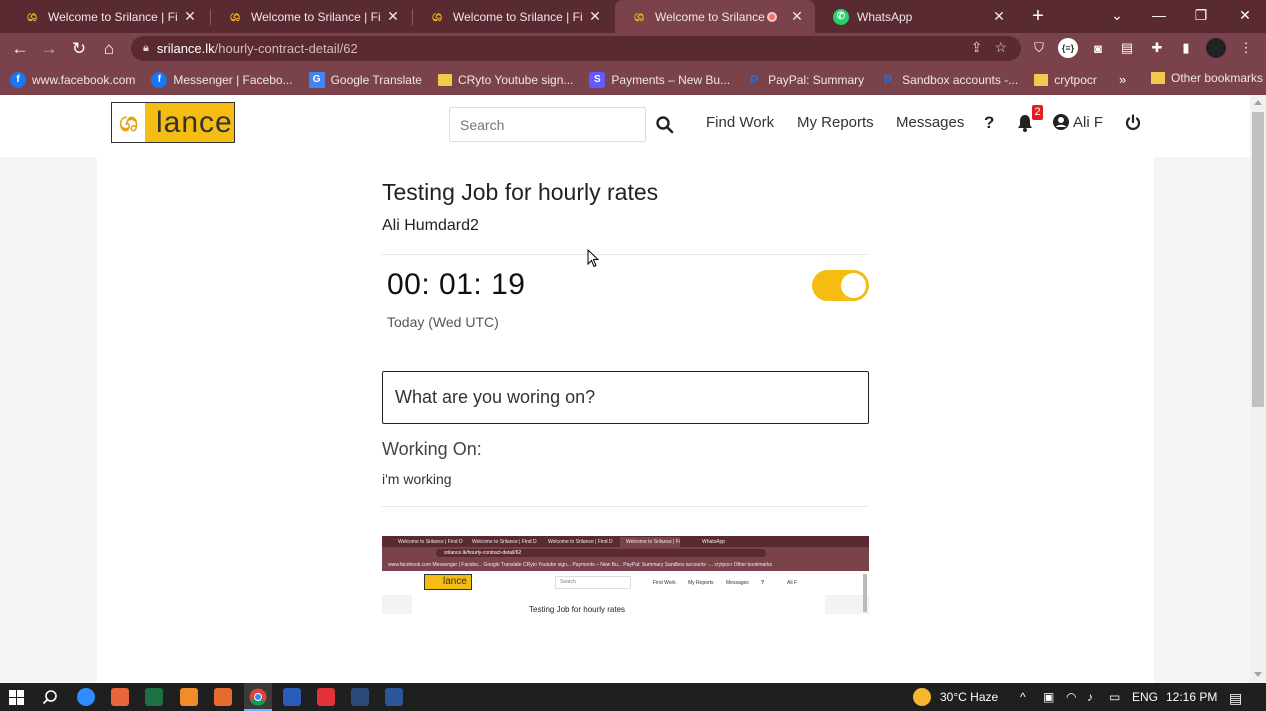 The height and width of the screenshot is (711, 1266). Describe the element at coordinates (754, 79) in the screenshot. I see `paypal-icon: P` at that location.